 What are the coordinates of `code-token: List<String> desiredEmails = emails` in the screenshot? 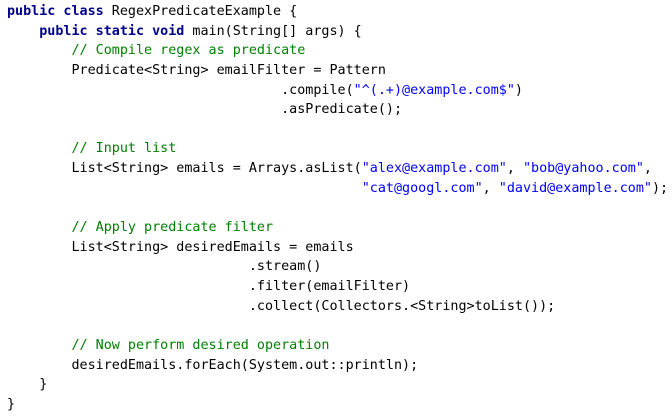 It's located at (180, 247).